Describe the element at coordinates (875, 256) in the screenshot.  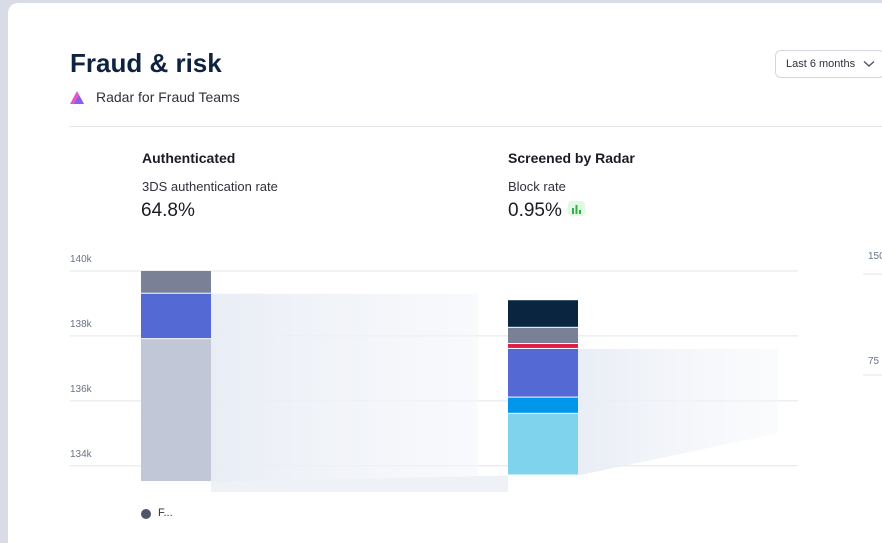
I see `right-axis-tick-150: 150` at that location.